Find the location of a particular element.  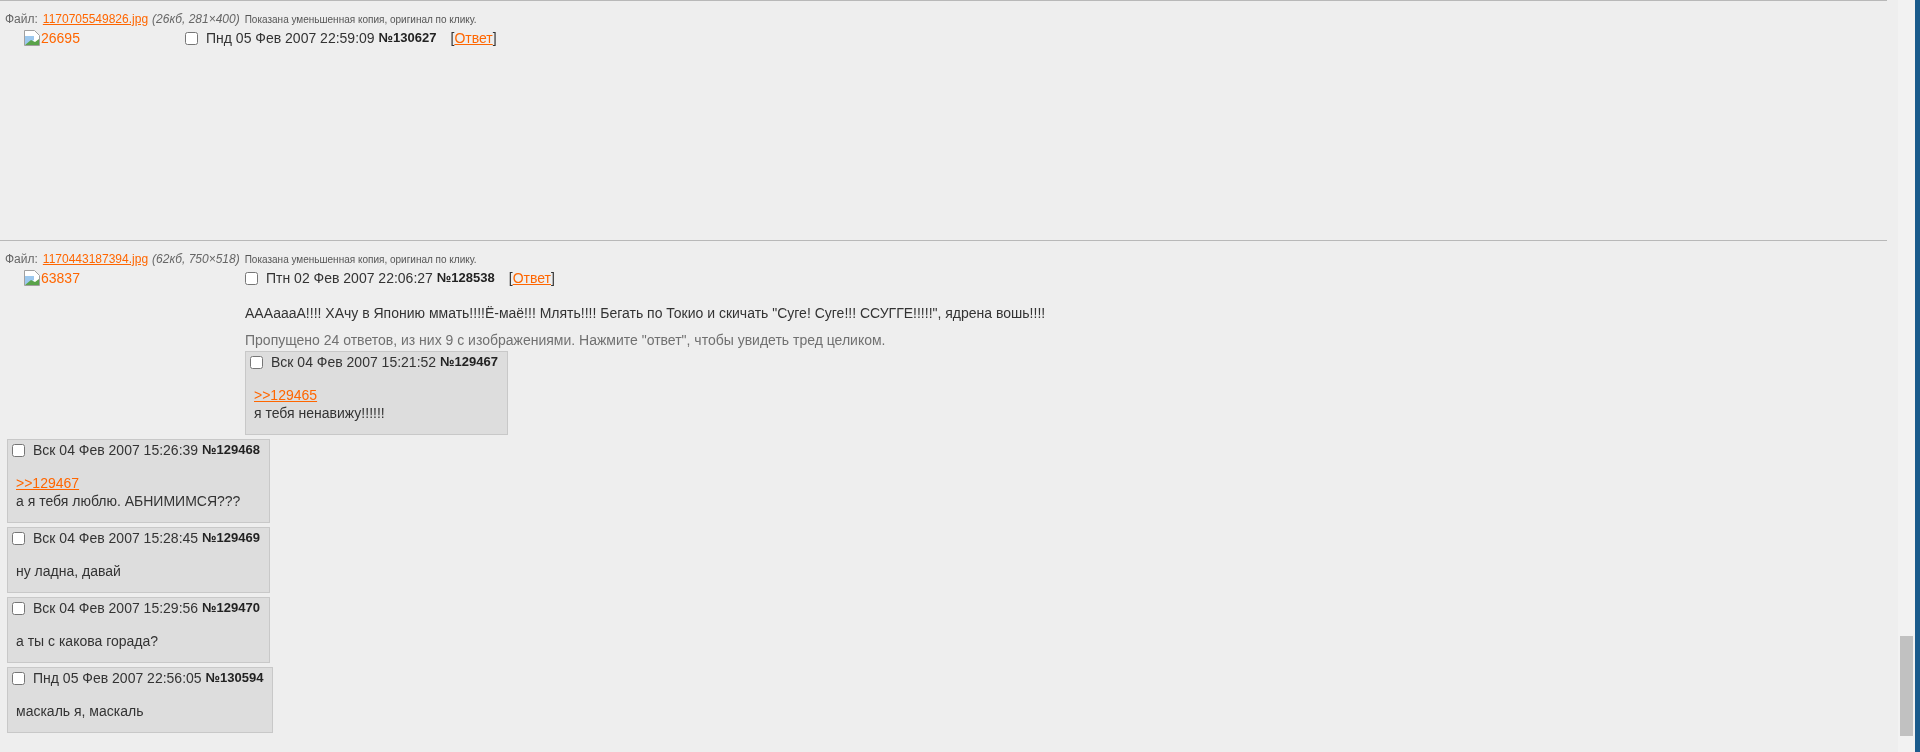

post-number-link: №129468 is located at coordinates (231, 450).